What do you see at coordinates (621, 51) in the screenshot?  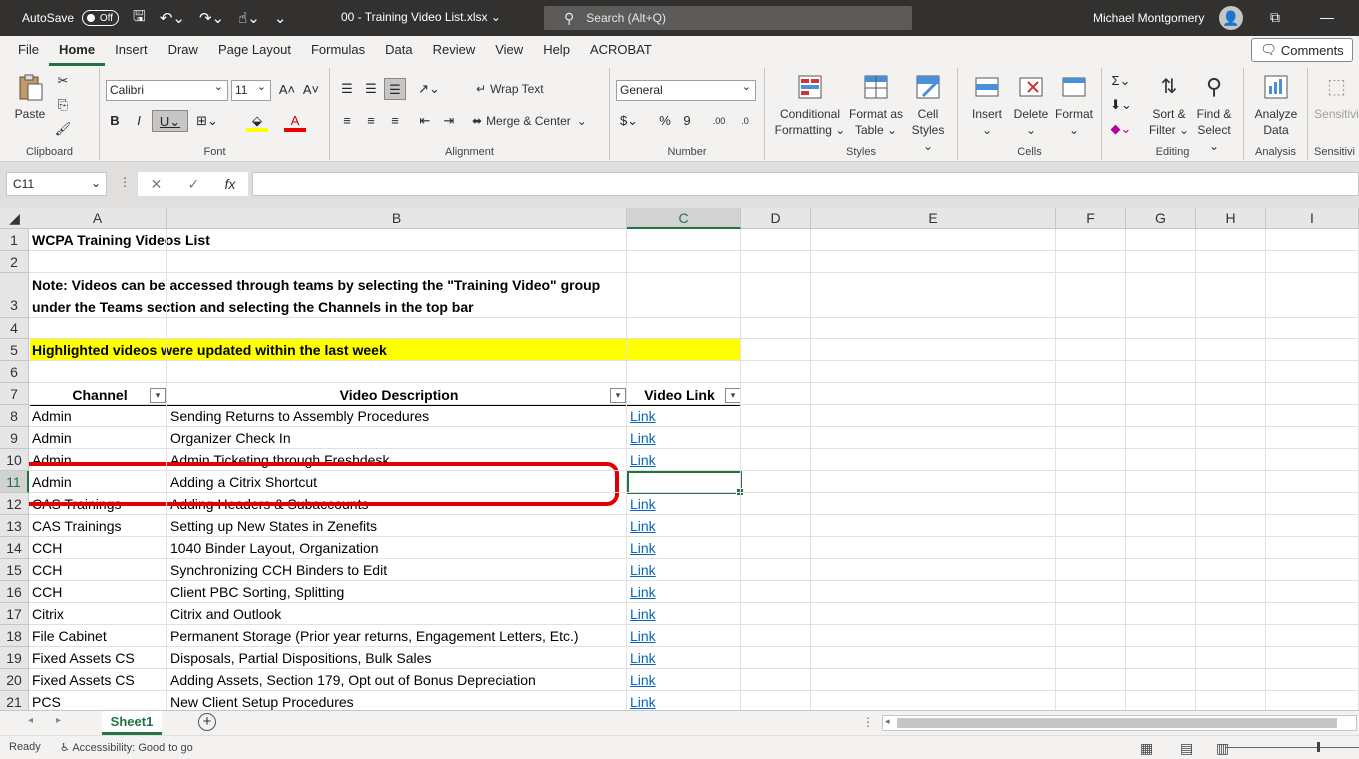 I see `tab-acrobat: ACROBAT` at bounding box center [621, 51].